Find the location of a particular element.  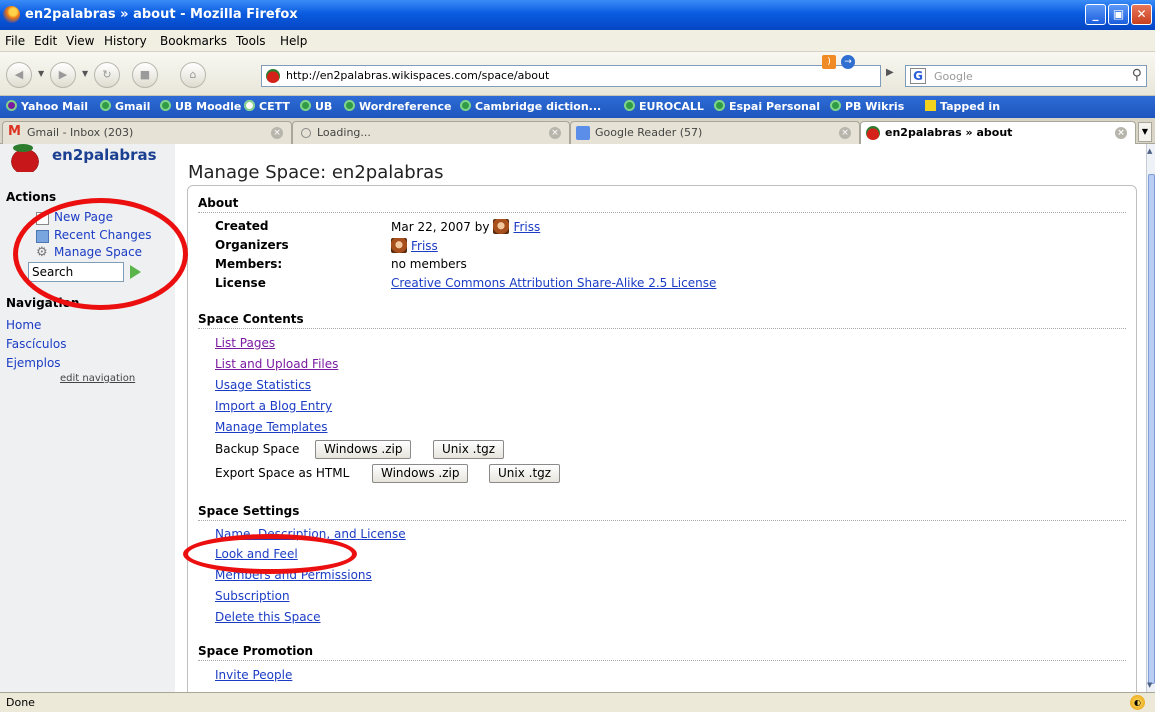

menu-help: Help is located at coordinates (293, 41).